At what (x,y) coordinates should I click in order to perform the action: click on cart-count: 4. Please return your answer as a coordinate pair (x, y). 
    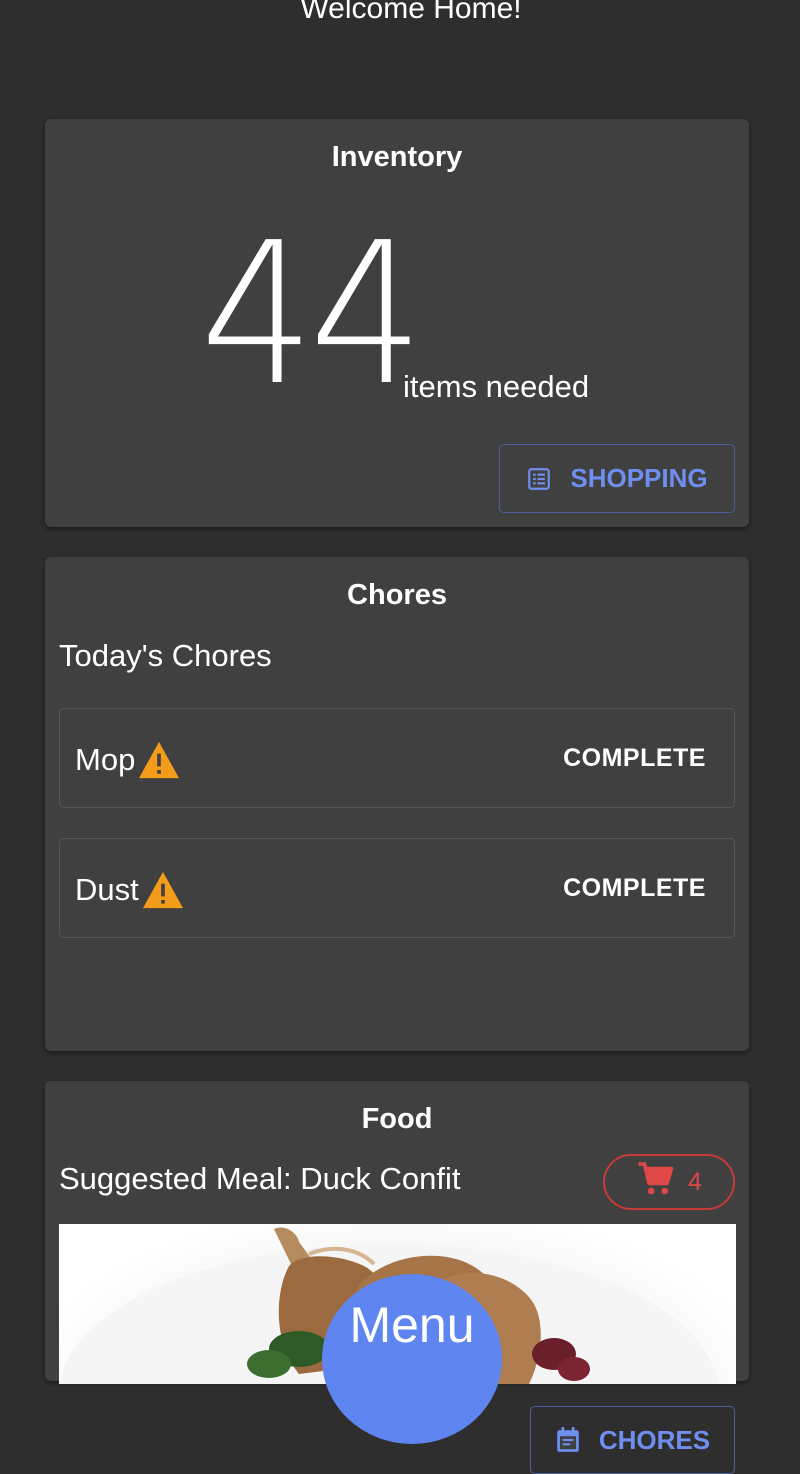
    Looking at the image, I should click on (695, 1181).